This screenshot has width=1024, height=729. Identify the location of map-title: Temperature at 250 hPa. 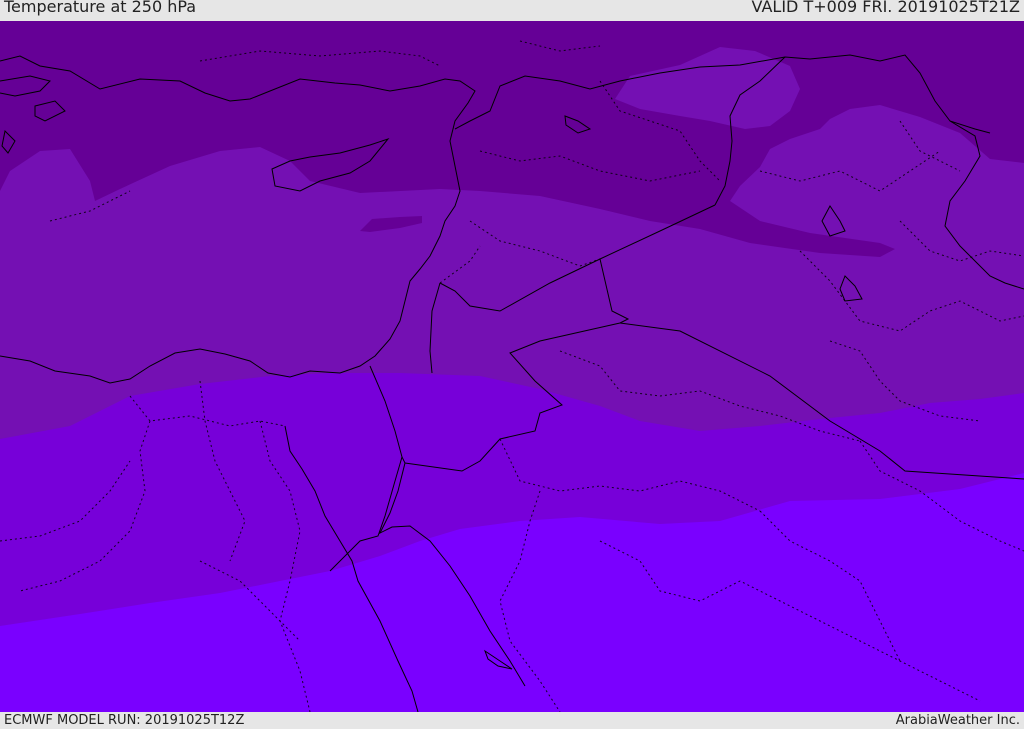
(100, 8).